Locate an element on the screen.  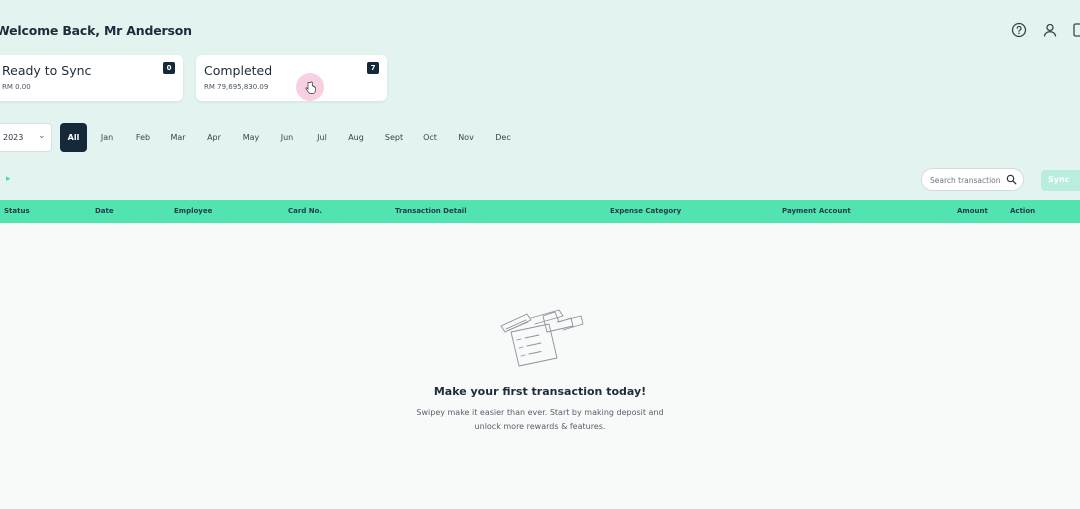
month-tab-jan: Jan is located at coordinates (107, 137).